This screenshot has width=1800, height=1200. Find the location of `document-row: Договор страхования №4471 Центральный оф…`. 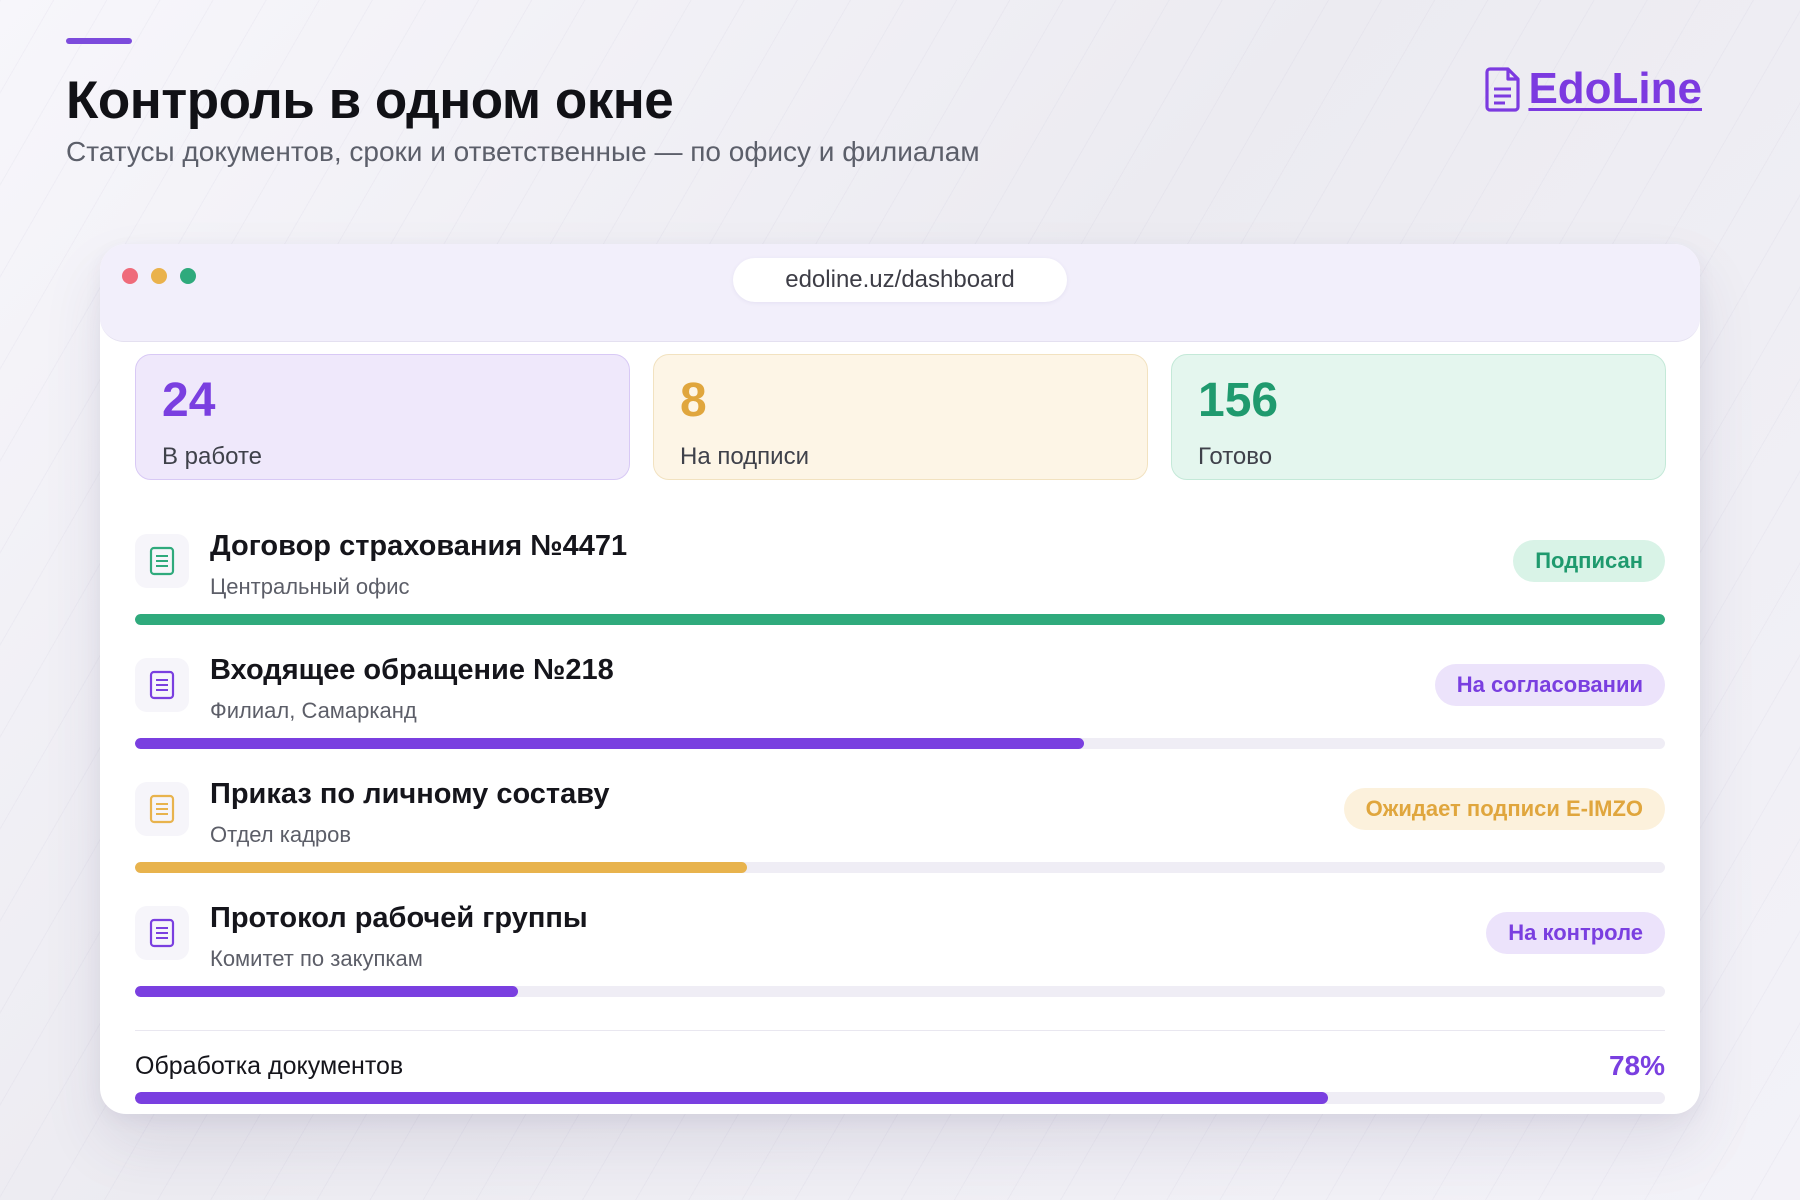

document-row: Договор страхования №4471 Центральный оф… is located at coordinates (900, 587).